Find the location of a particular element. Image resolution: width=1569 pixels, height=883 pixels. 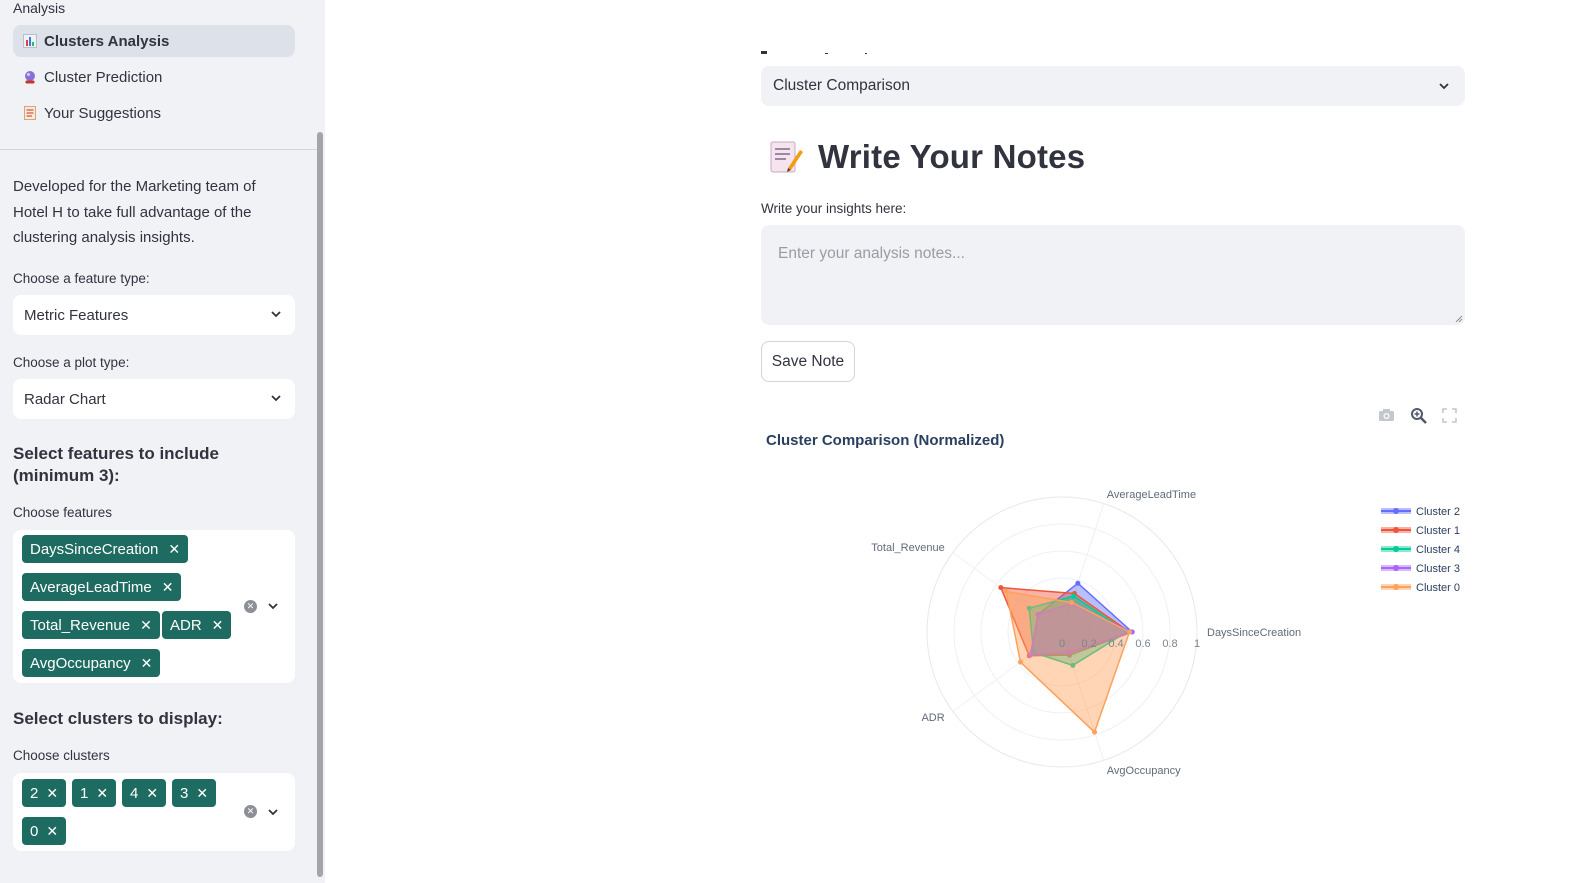

legend-item: Cluster 2 is located at coordinates (1420, 512).